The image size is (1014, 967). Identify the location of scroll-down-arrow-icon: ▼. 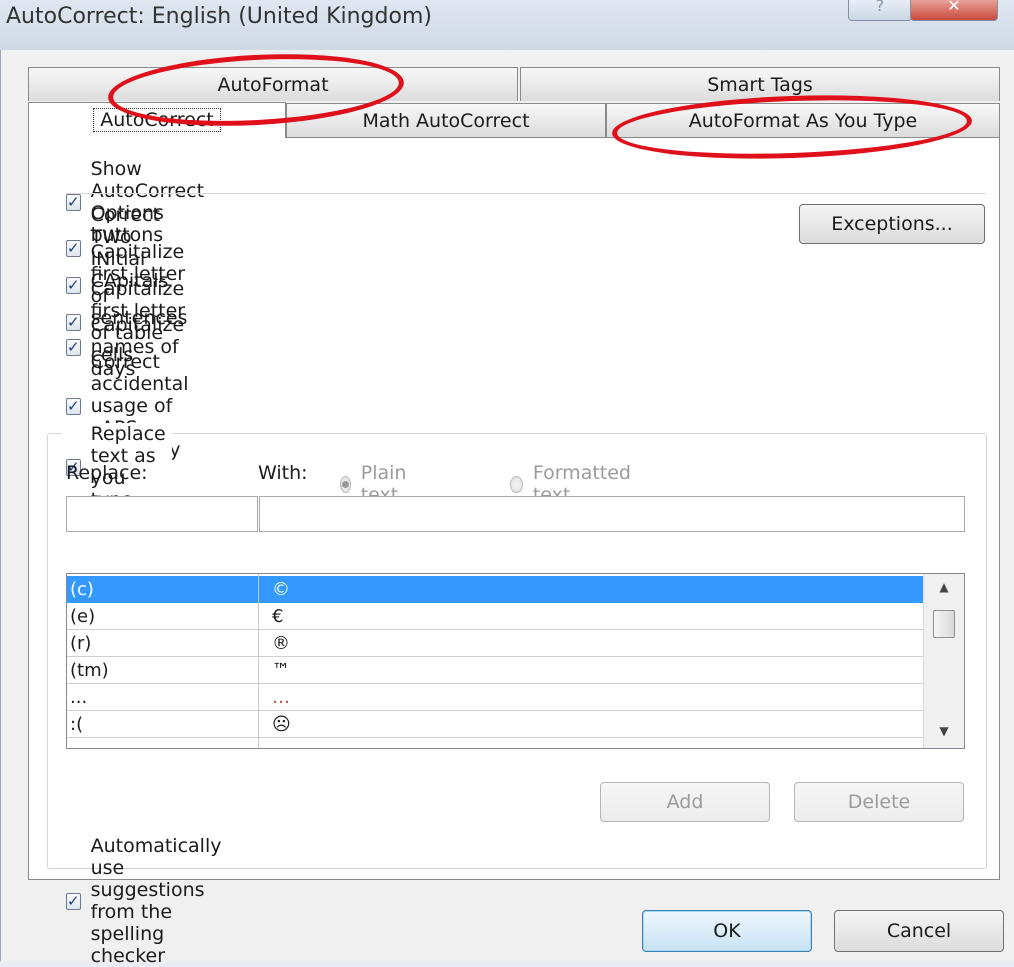
(944, 731).